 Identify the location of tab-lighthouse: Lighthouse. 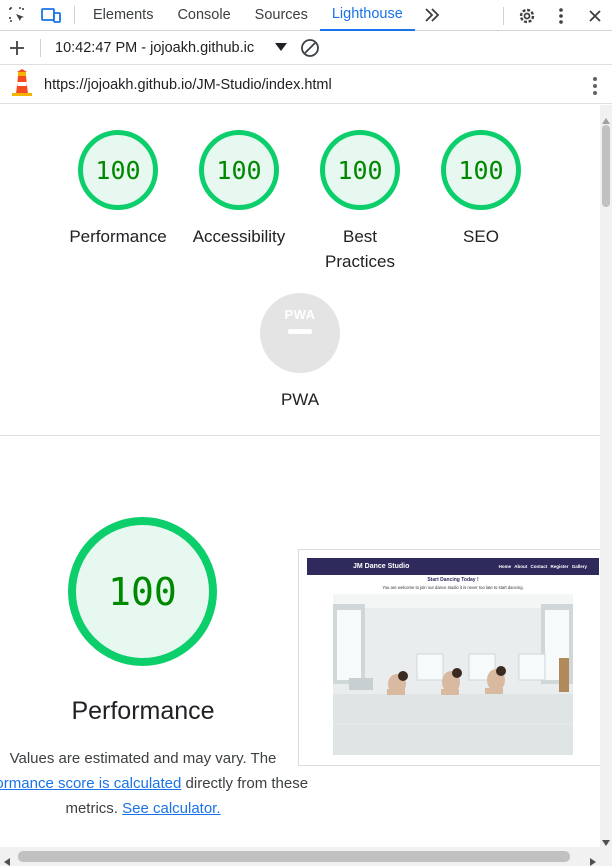
(367, 15).